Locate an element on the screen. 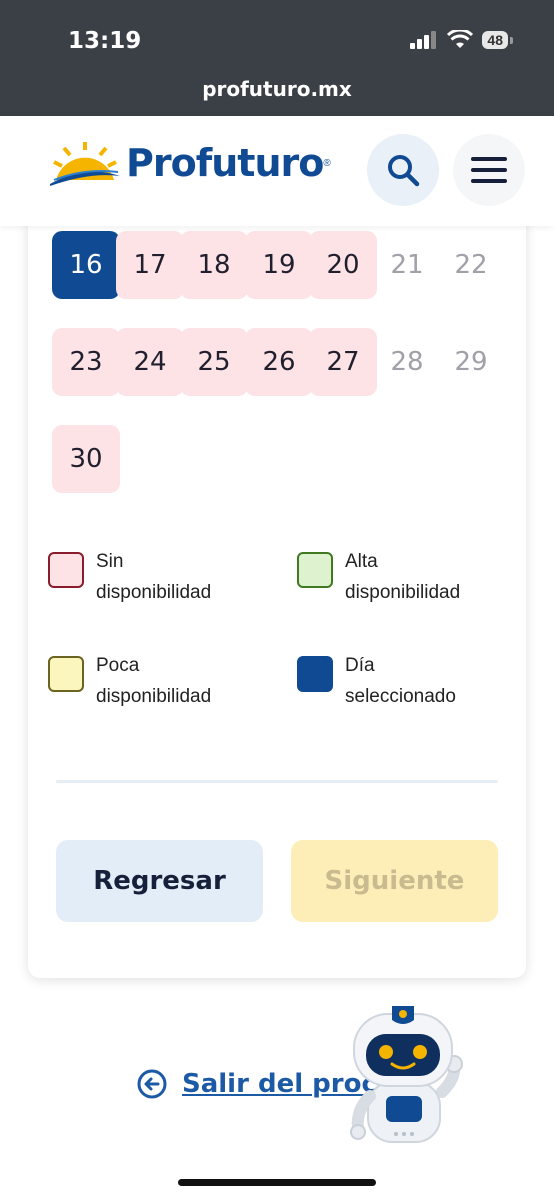  signal-icon is located at coordinates (423, 40).